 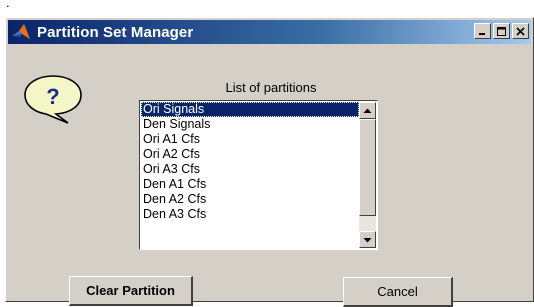 I want to click on list-item: Den A2 Cfs, so click(x=250, y=199).